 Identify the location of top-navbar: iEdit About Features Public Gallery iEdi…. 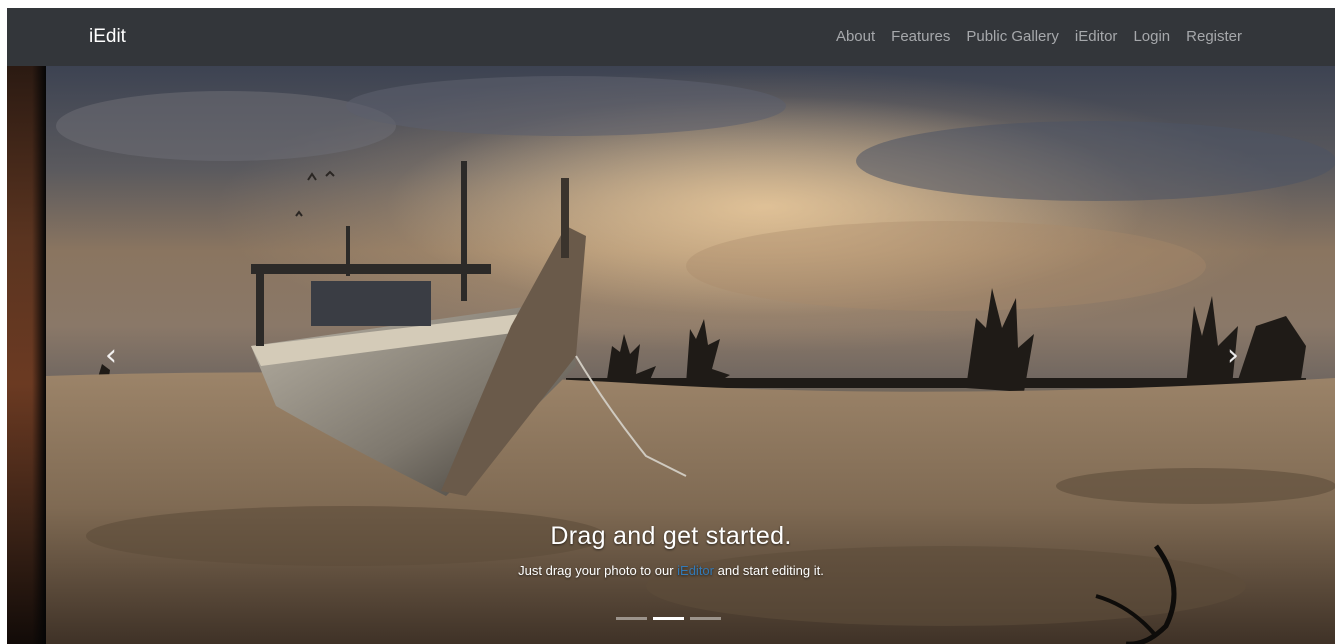
(671, 37).